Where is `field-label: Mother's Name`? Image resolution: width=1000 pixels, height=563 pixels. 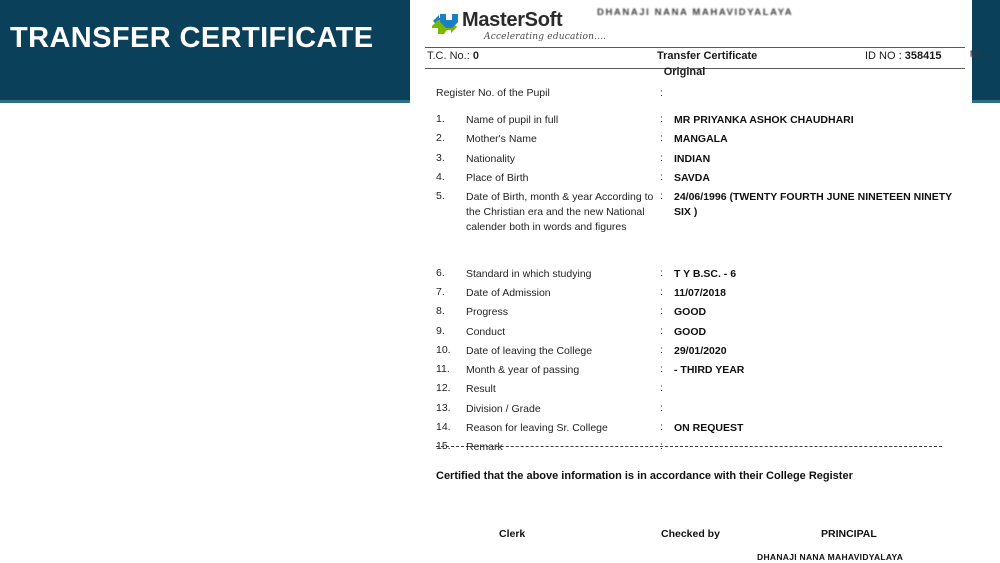 field-label: Mother's Name is located at coordinates (501, 139).